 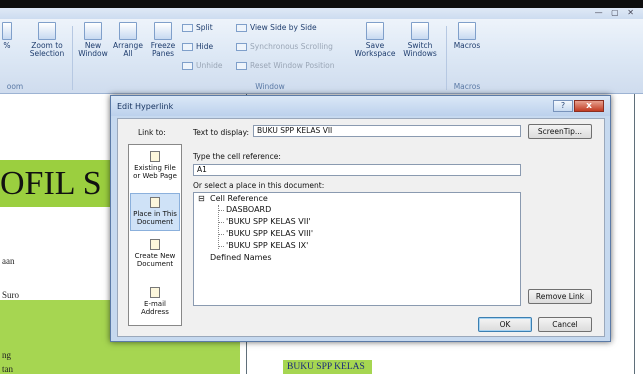 I want to click on side-by-side-icon, so click(x=241, y=28).